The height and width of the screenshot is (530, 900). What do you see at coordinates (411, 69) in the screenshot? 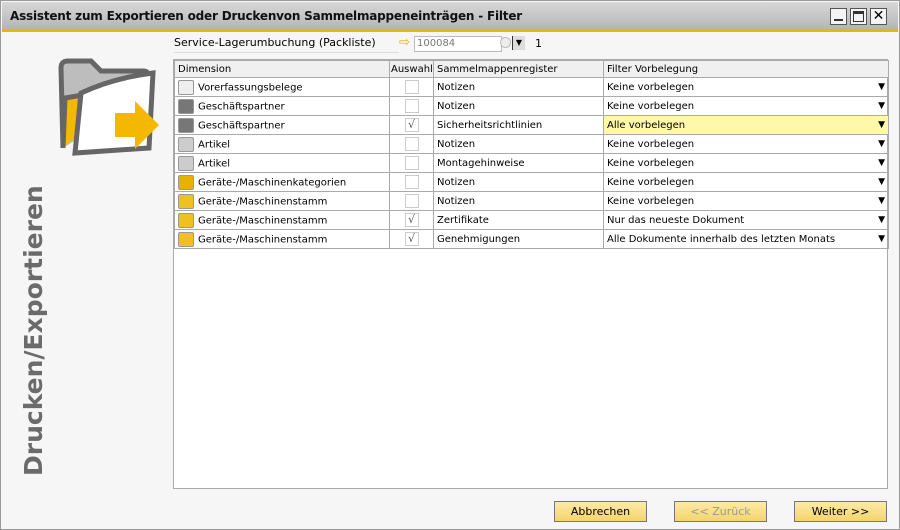
I see `column-header-selection: Auswahl` at bounding box center [411, 69].